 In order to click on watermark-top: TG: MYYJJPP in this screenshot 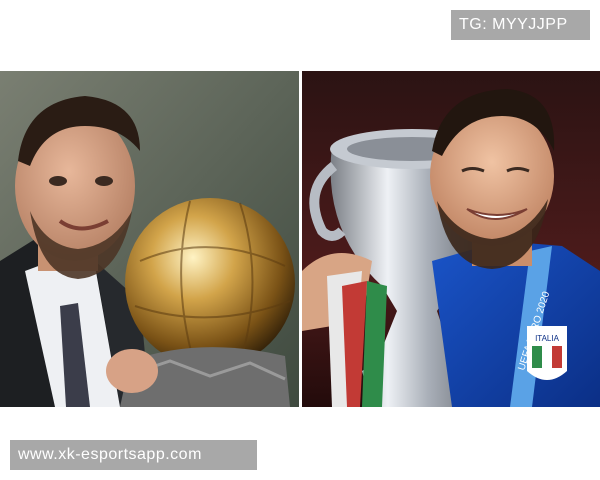, I will do `click(520, 25)`.